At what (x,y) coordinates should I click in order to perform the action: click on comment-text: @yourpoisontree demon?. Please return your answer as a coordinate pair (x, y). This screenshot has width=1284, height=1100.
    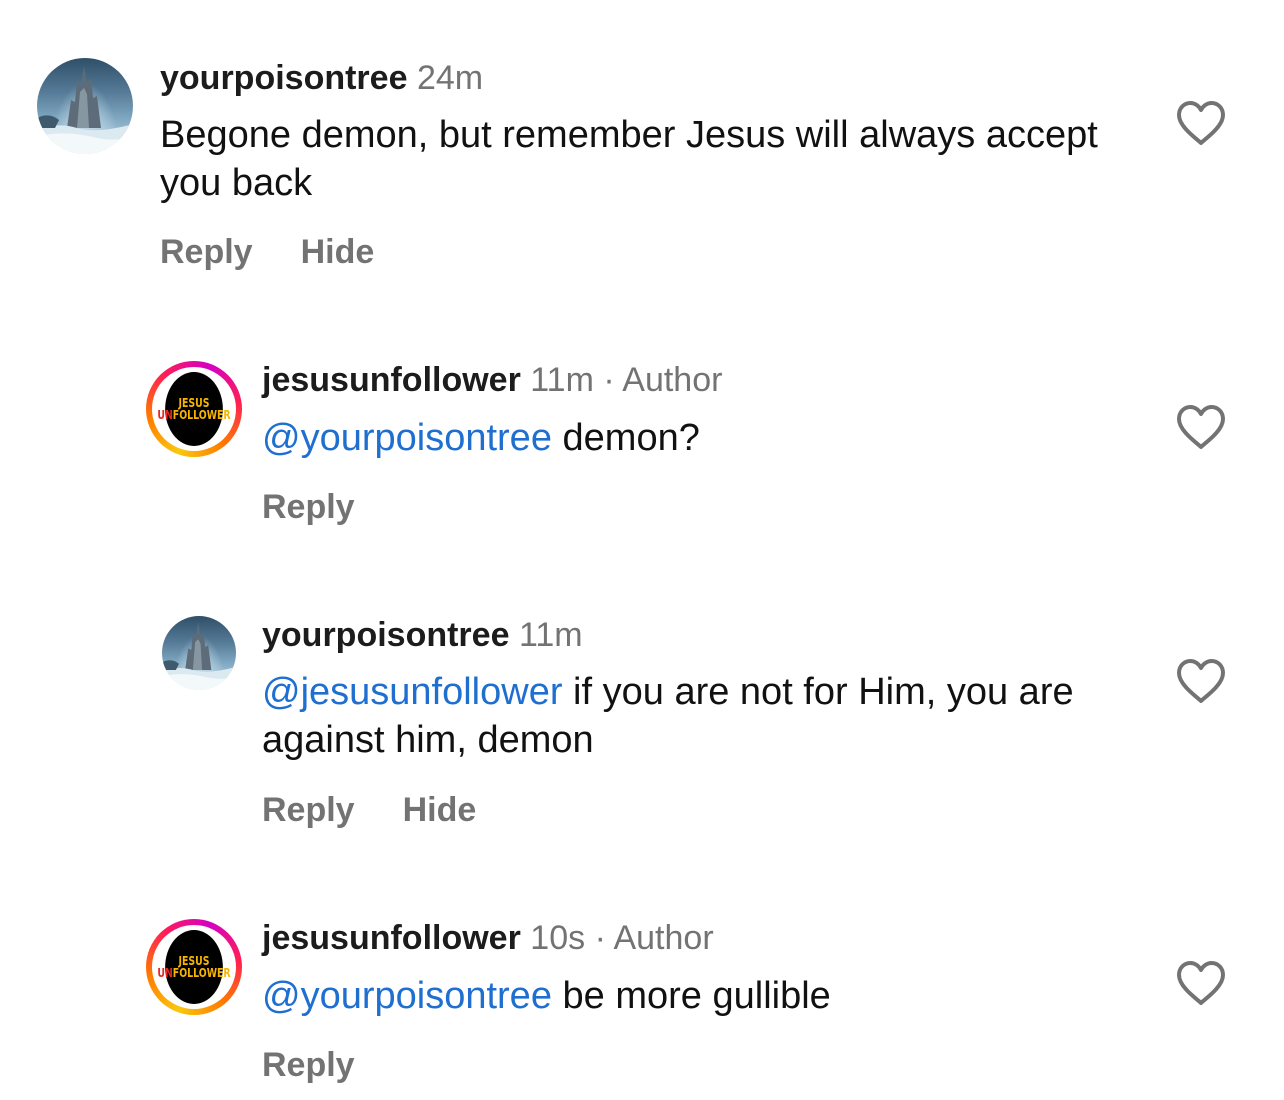
    Looking at the image, I should click on (481, 438).